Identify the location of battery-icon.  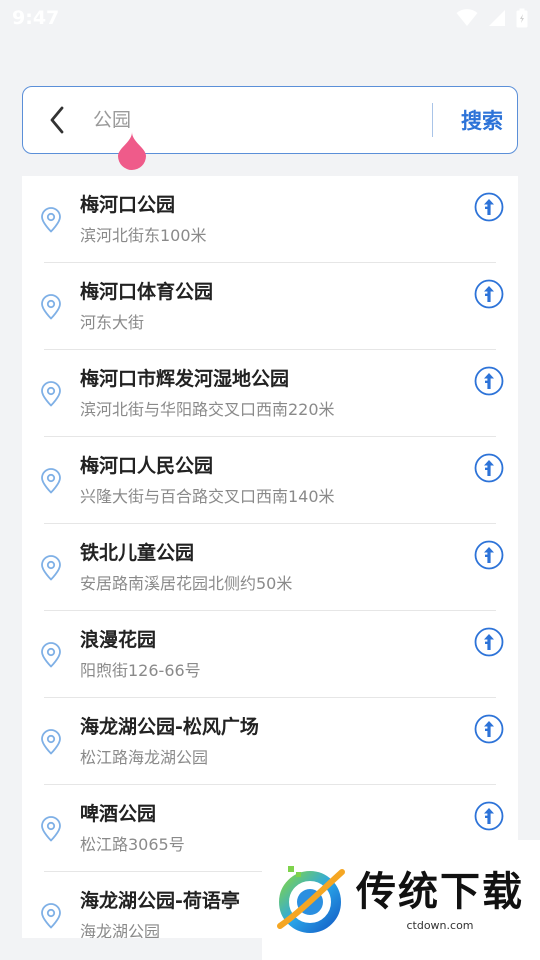
(522, 18).